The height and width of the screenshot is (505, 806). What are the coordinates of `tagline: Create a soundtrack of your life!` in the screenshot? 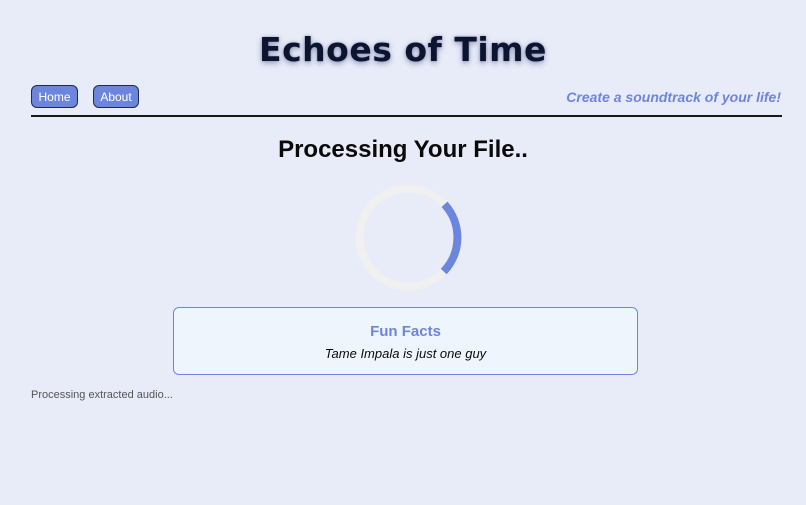 It's located at (673, 97).